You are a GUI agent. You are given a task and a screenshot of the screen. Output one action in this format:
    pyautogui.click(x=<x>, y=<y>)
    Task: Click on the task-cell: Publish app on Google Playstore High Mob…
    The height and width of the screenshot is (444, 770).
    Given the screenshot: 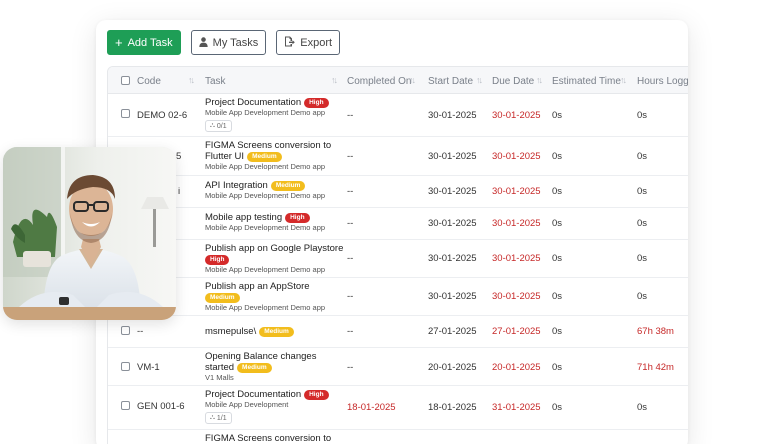 What is the action you would take?
    pyautogui.click(x=274, y=259)
    